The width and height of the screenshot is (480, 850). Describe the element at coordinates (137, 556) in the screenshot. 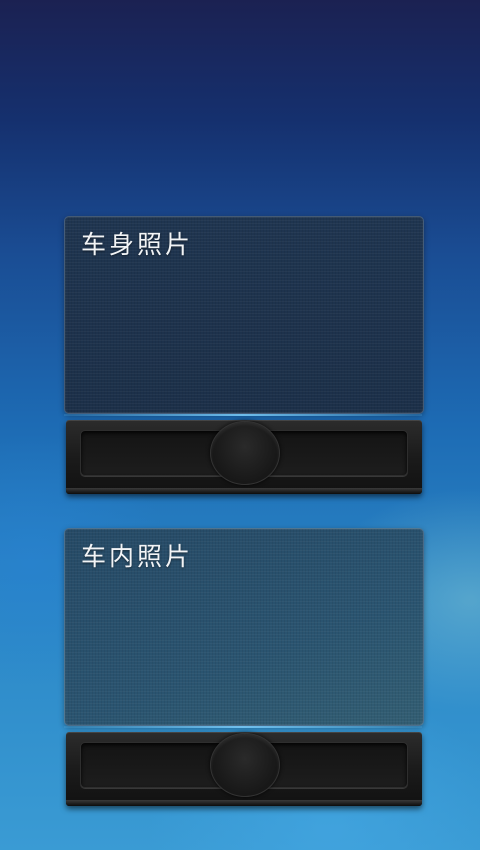

I see `interior-photo-label: 车内照片` at that location.